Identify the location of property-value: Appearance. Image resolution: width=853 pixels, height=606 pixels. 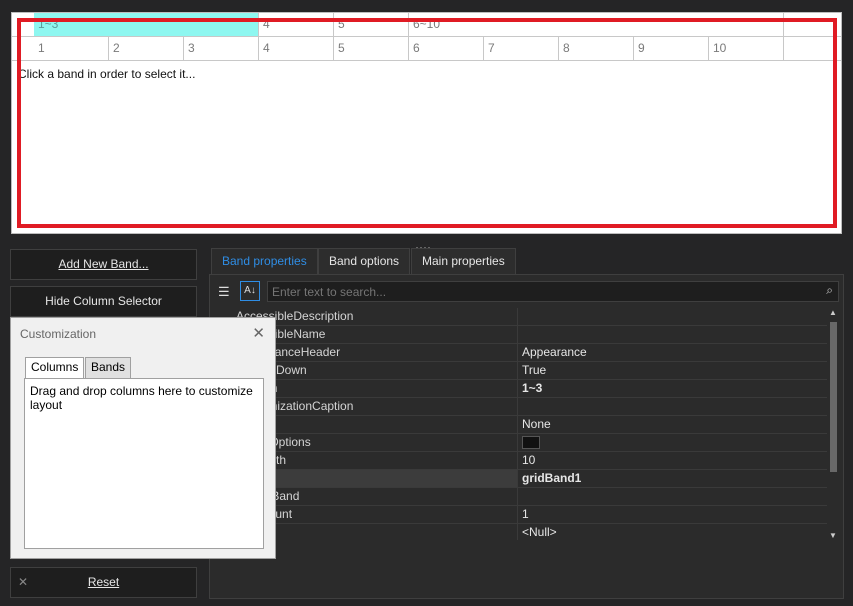
(672, 352).